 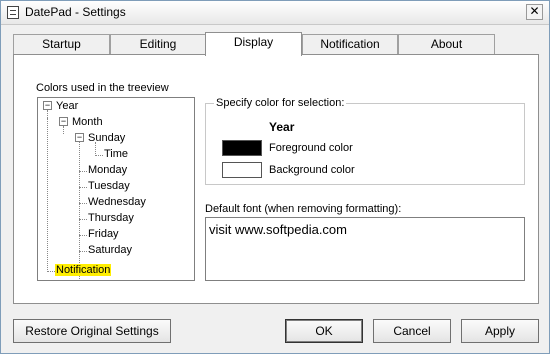 I want to click on tree-item-friday: Friday, so click(x=103, y=234).